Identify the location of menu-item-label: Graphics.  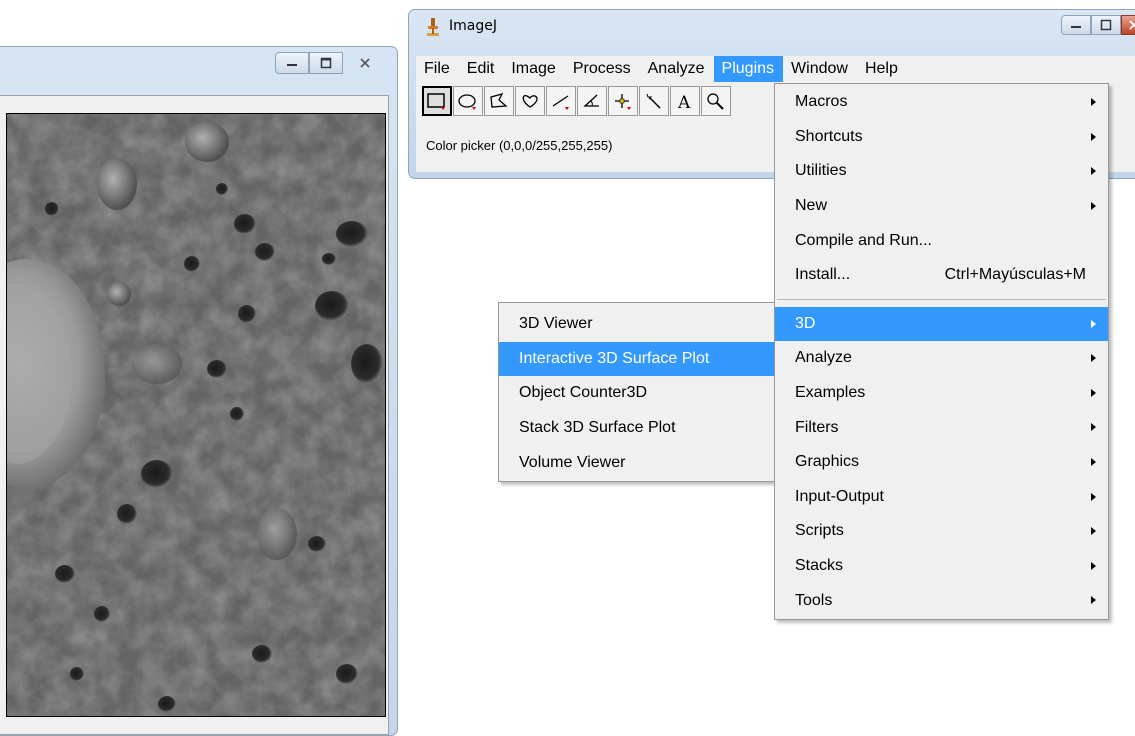
(827, 462).